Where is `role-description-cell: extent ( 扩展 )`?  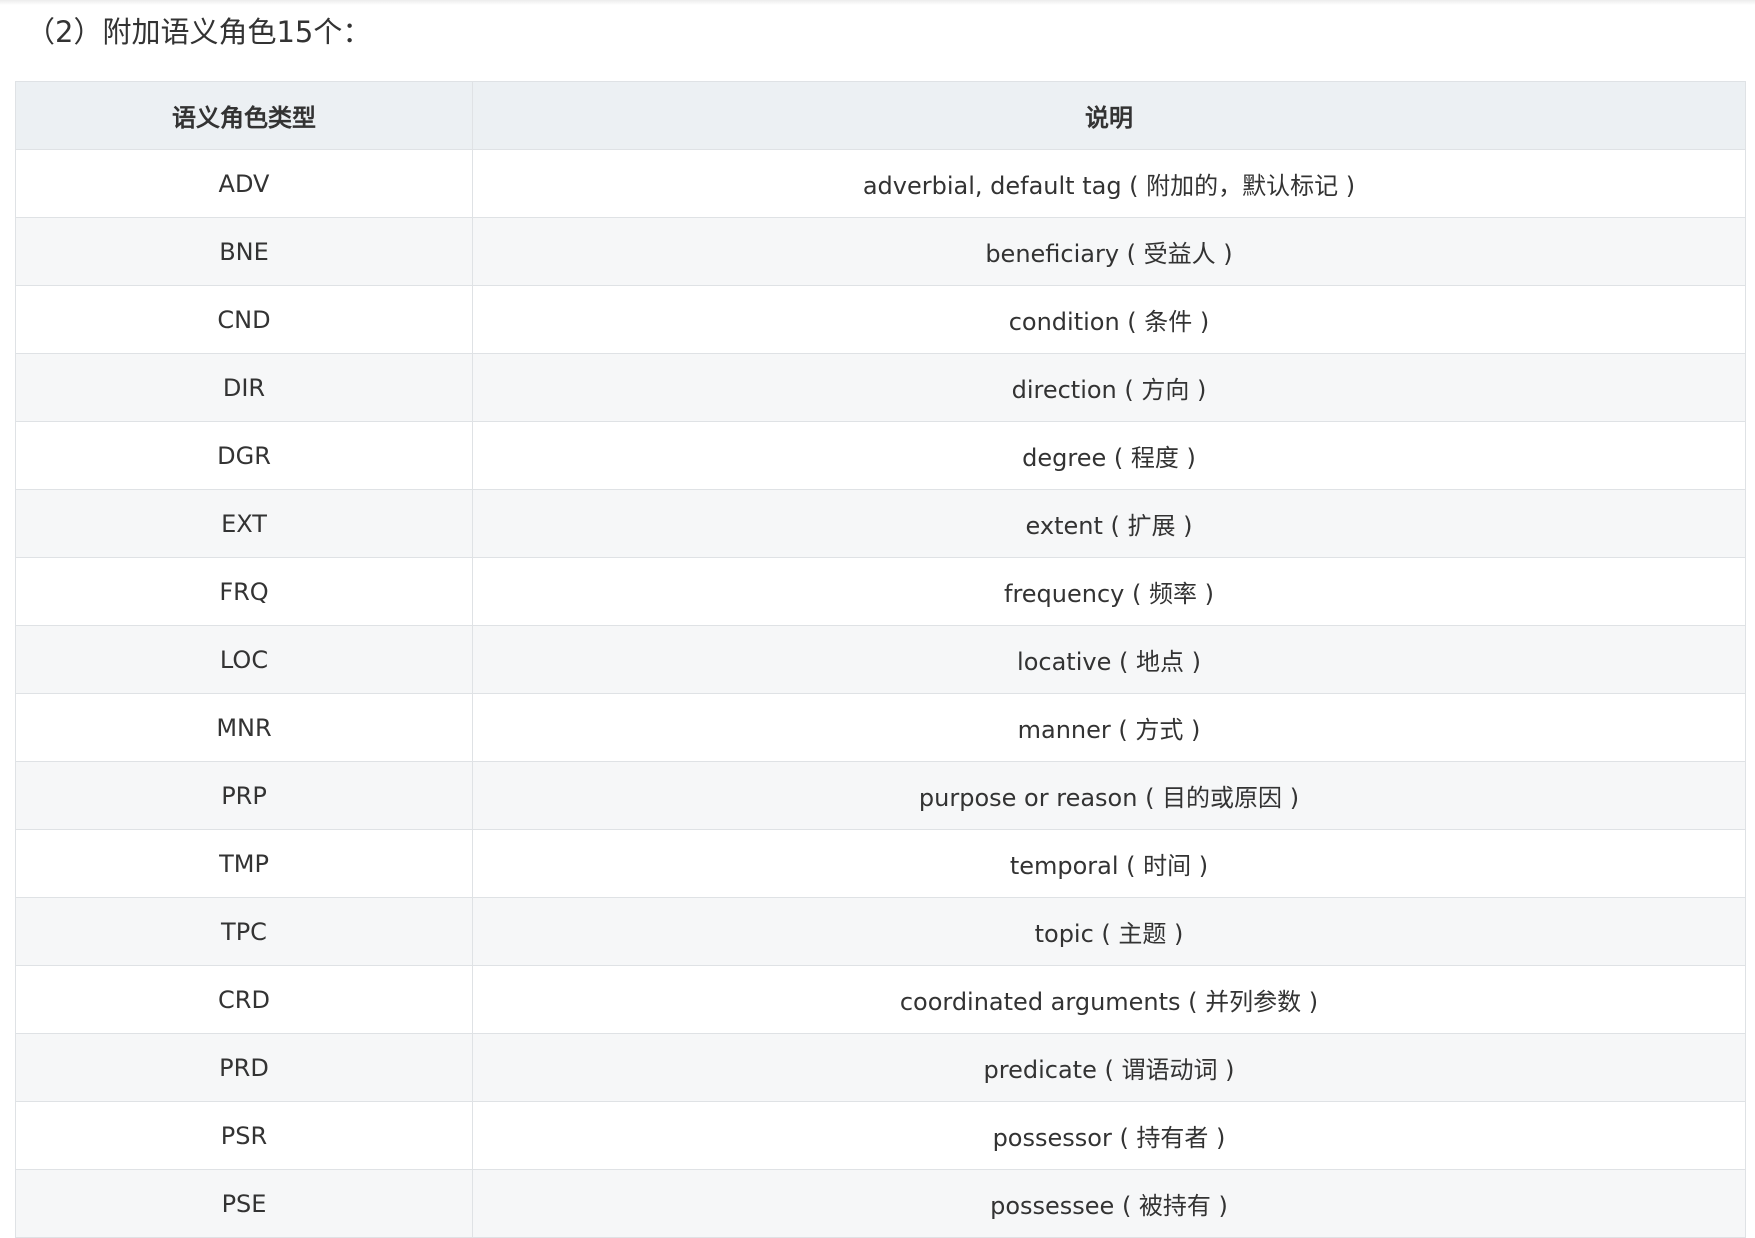 role-description-cell: extent ( 扩展 ) is located at coordinates (1109, 523).